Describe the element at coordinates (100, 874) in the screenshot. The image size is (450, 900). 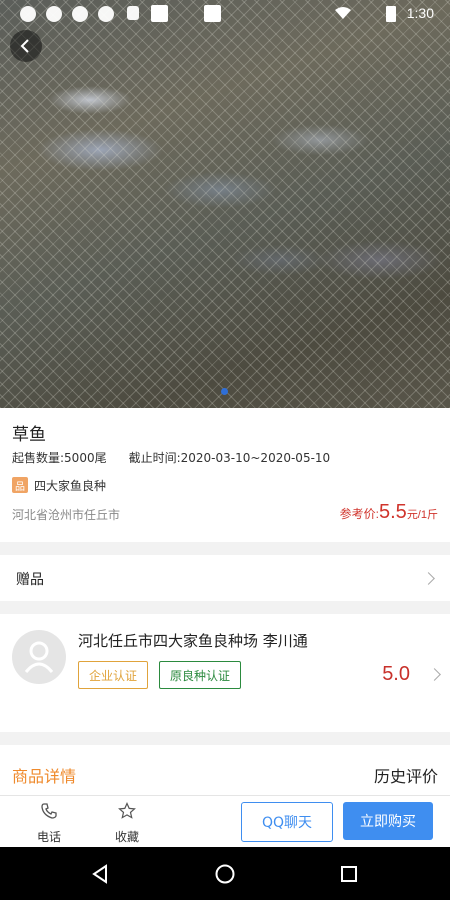
I see `back-triangle-icon` at that location.